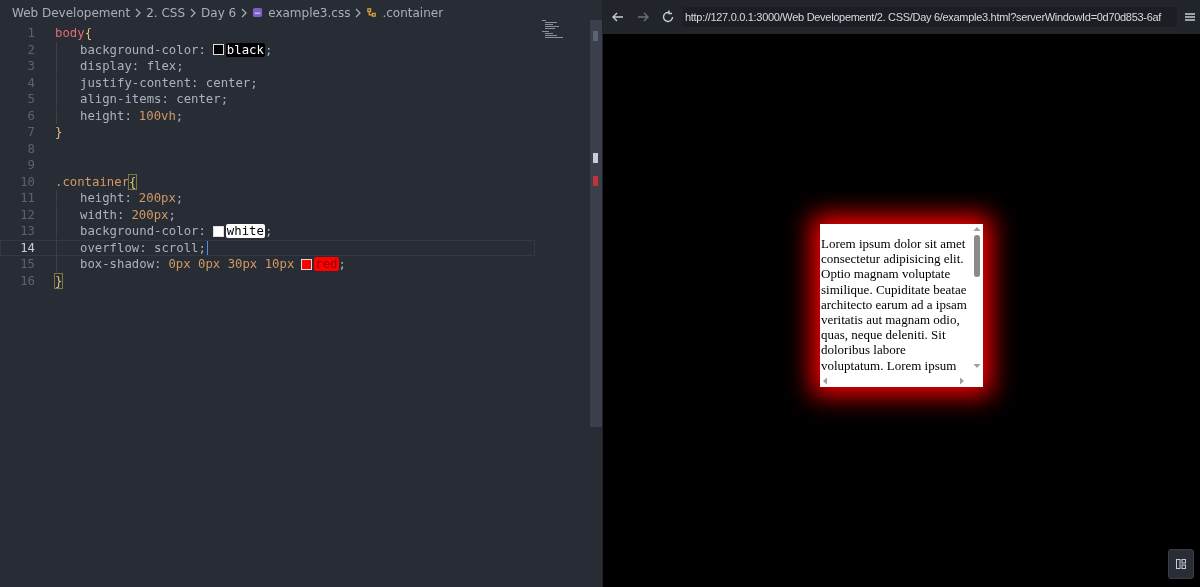 This screenshot has height=587, width=1200. What do you see at coordinates (121, 264) in the screenshot?
I see `code-token: box-shadow:` at bounding box center [121, 264].